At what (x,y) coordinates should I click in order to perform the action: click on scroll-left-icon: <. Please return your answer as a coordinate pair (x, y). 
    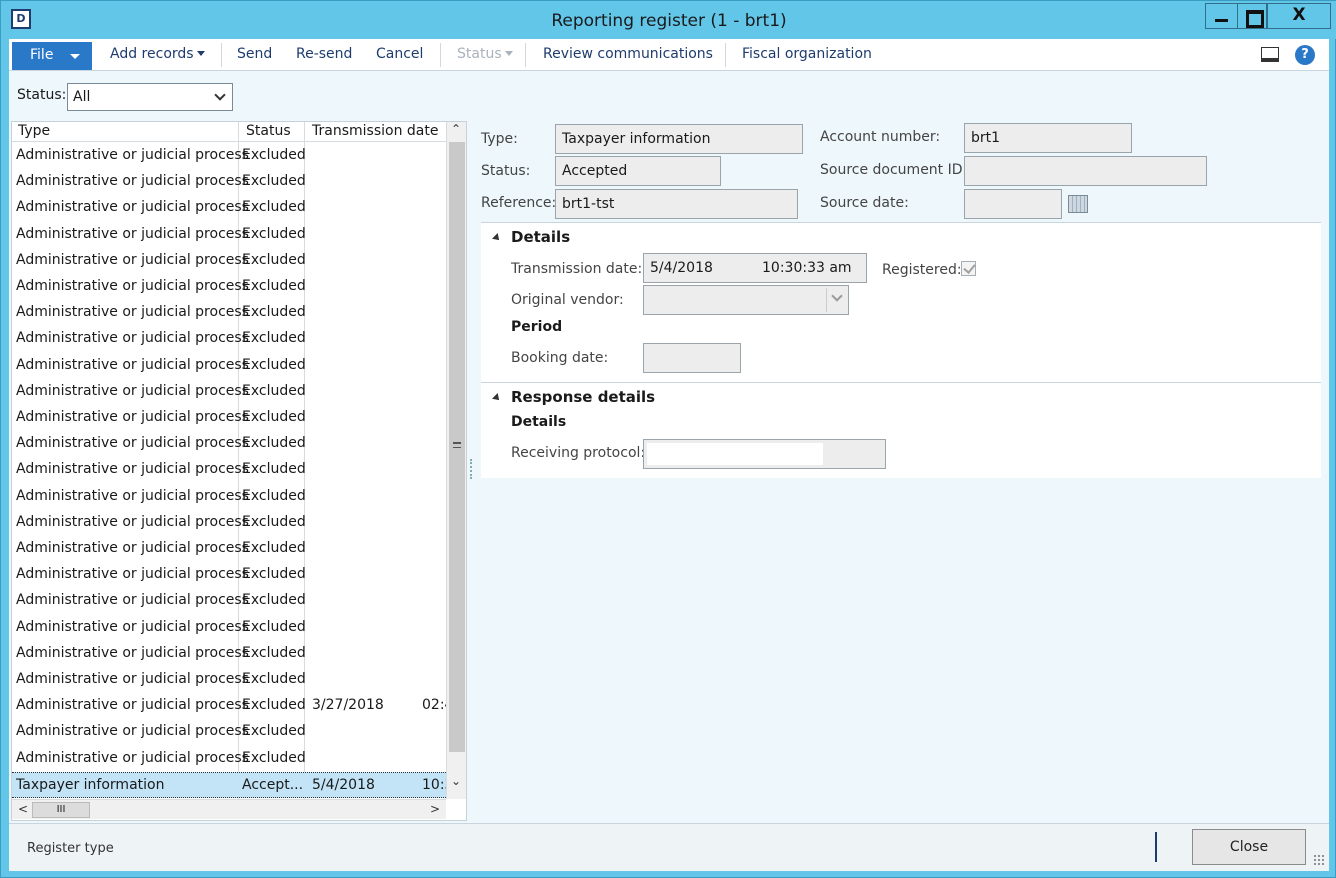
    Looking at the image, I should click on (23, 809).